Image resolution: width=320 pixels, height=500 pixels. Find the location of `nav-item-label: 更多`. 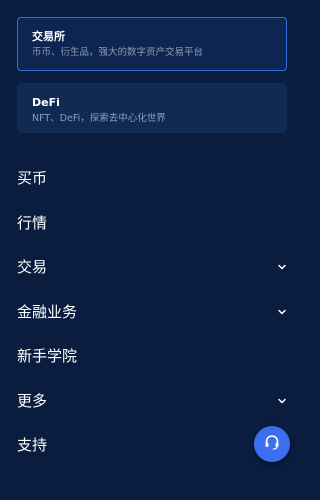

nav-item-label: 更多 is located at coordinates (32, 400).